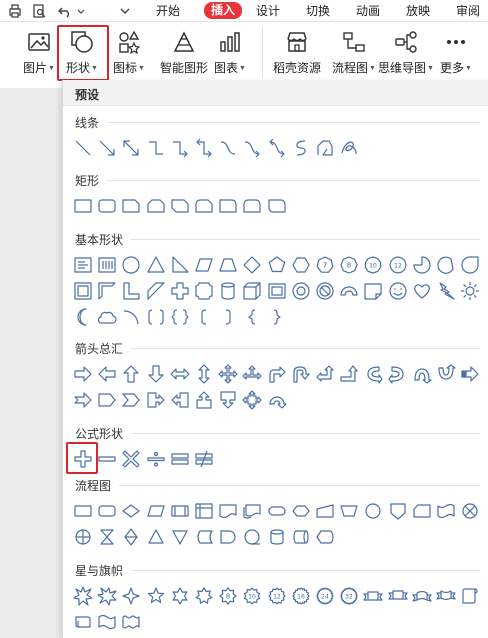 The image size is (488, 638). What do you see at coordinates (107, 265) in the screenshot?
I see `shape-vtextbox` at bounding box center [107, 265].